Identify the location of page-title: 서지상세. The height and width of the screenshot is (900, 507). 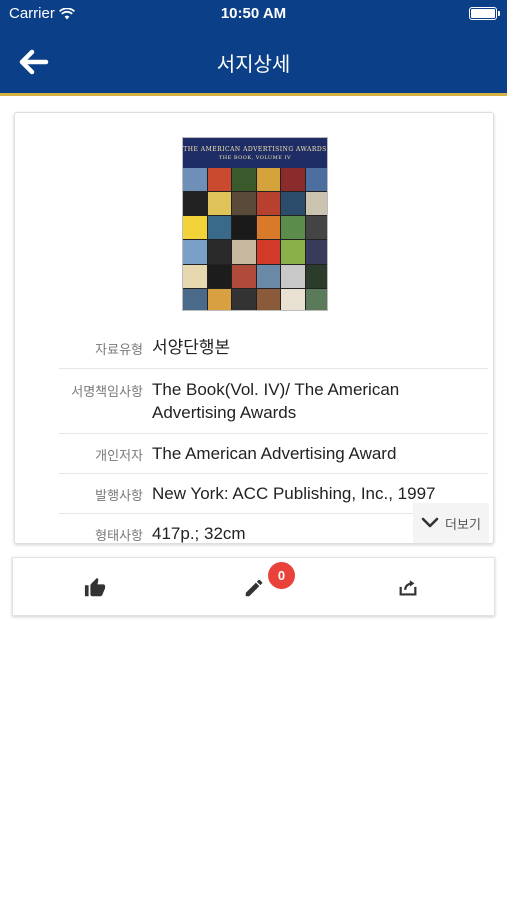
(253, 64).